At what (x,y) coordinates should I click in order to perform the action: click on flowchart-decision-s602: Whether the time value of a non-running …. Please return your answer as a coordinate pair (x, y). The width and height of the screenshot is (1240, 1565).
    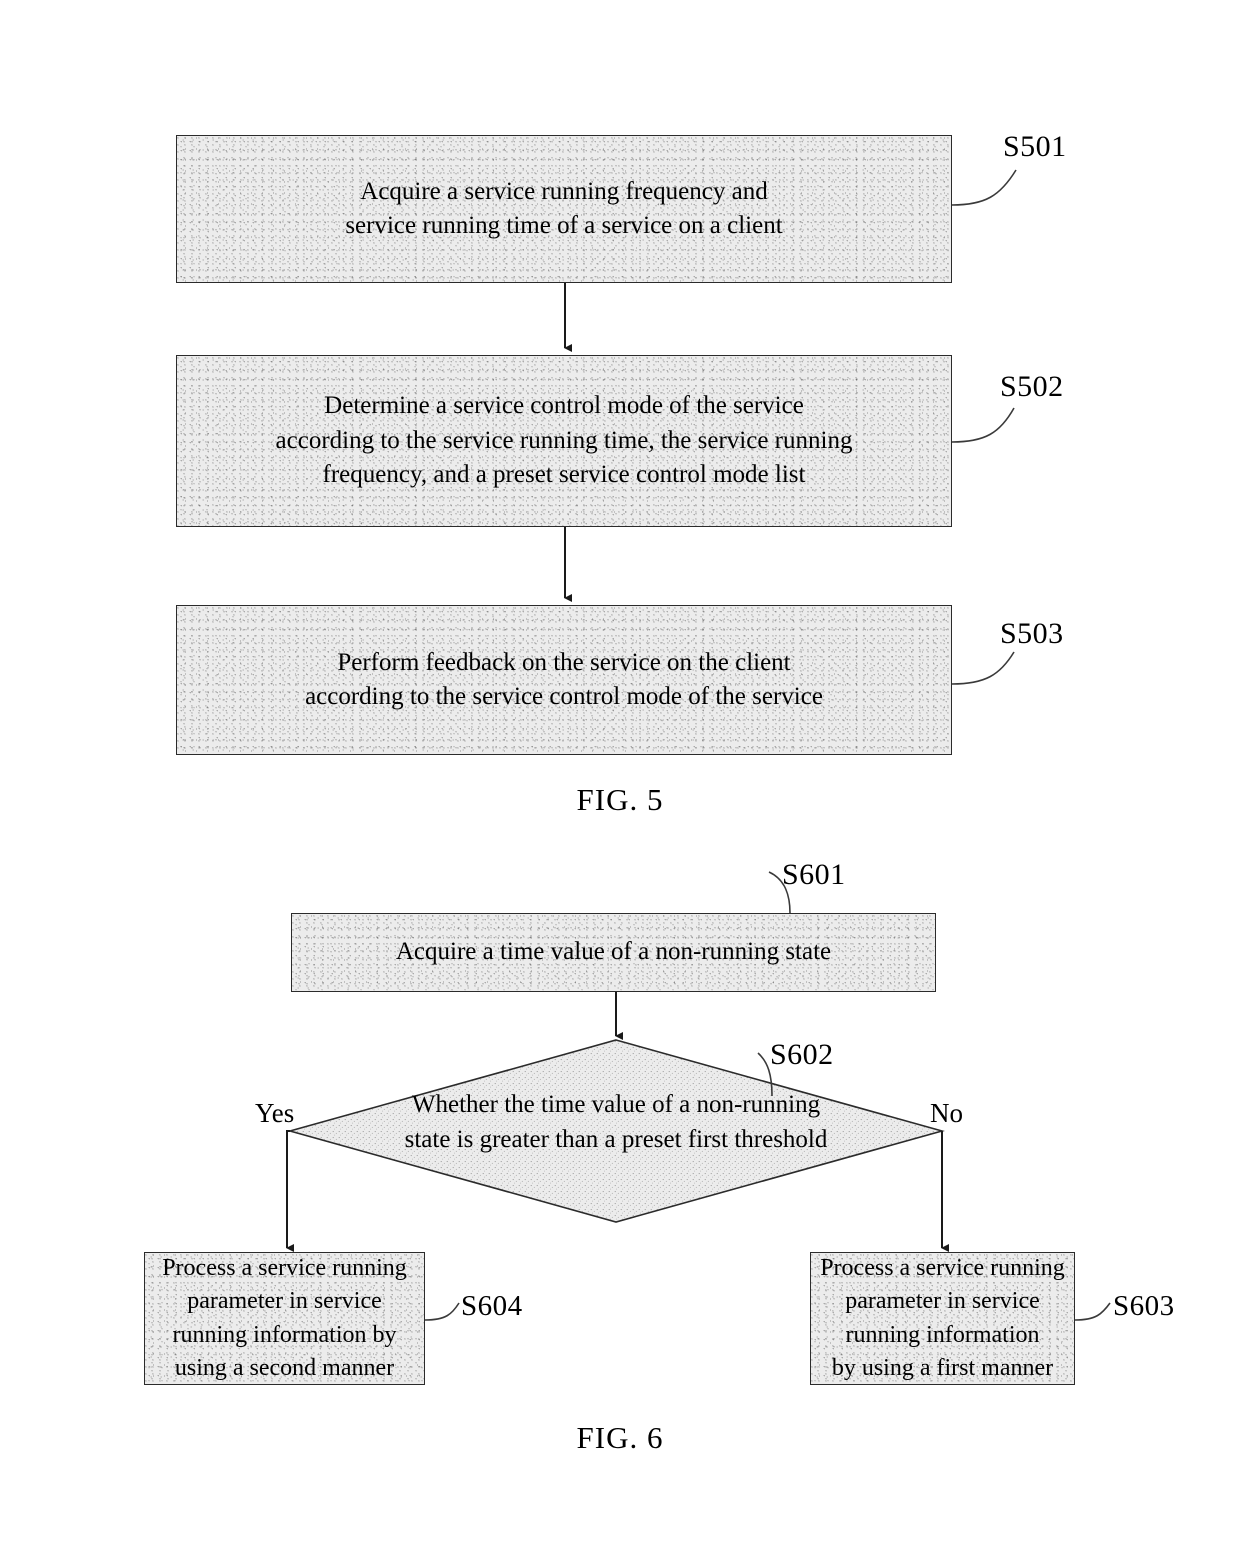
    Looking at the image, I should click on (616, 1131).